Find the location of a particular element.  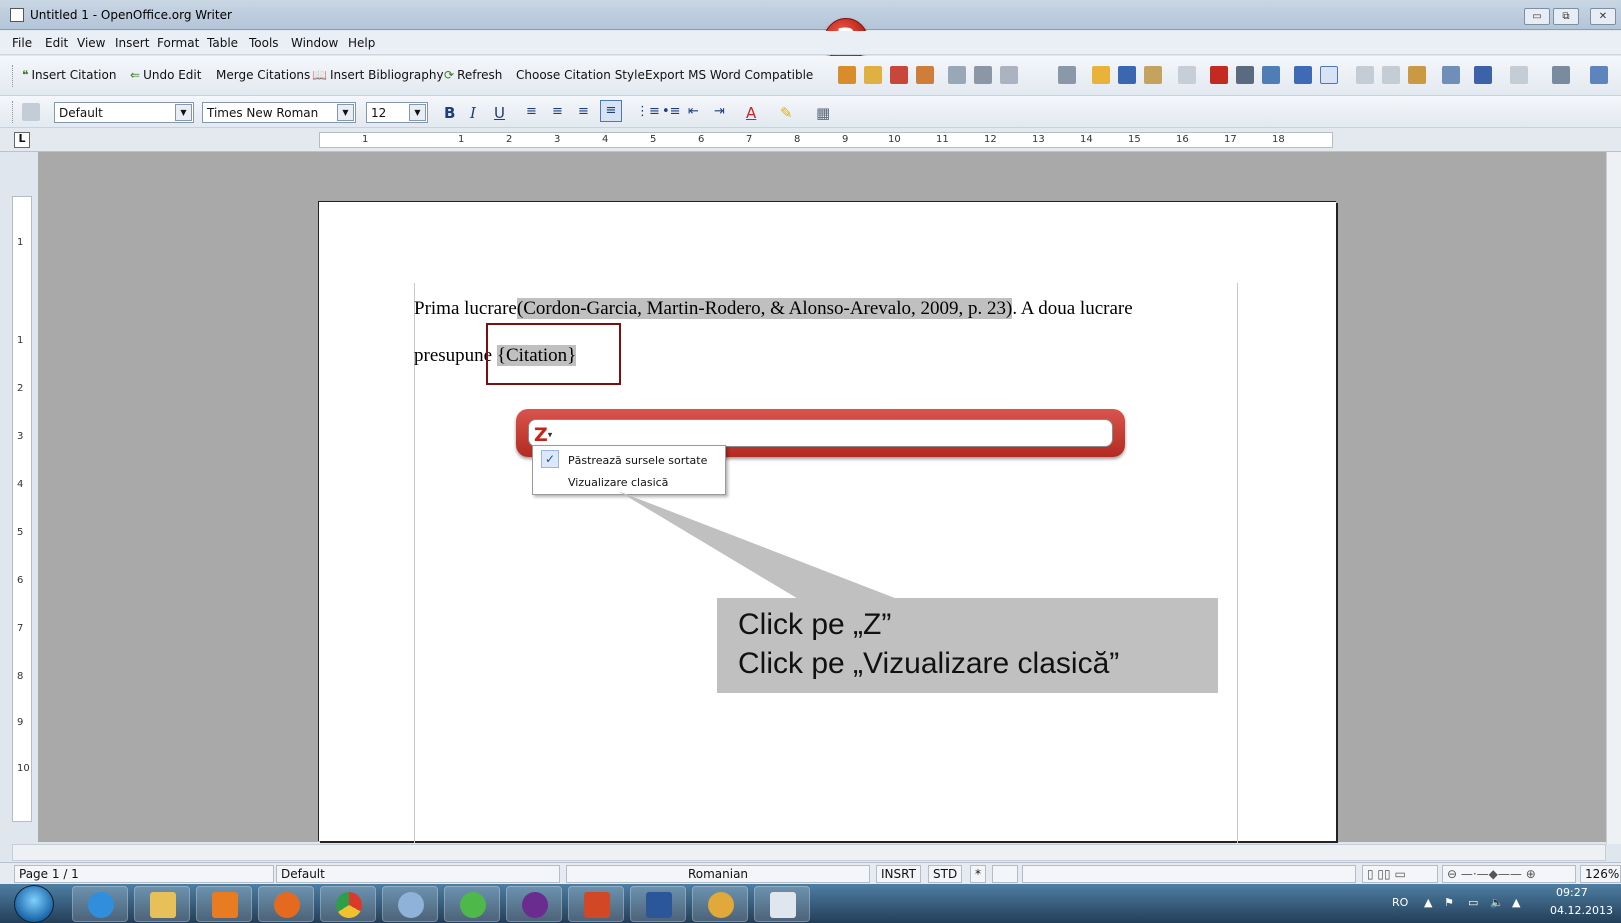

page-indicator: Page 1 / 1 is located at coordinates (144, 874).